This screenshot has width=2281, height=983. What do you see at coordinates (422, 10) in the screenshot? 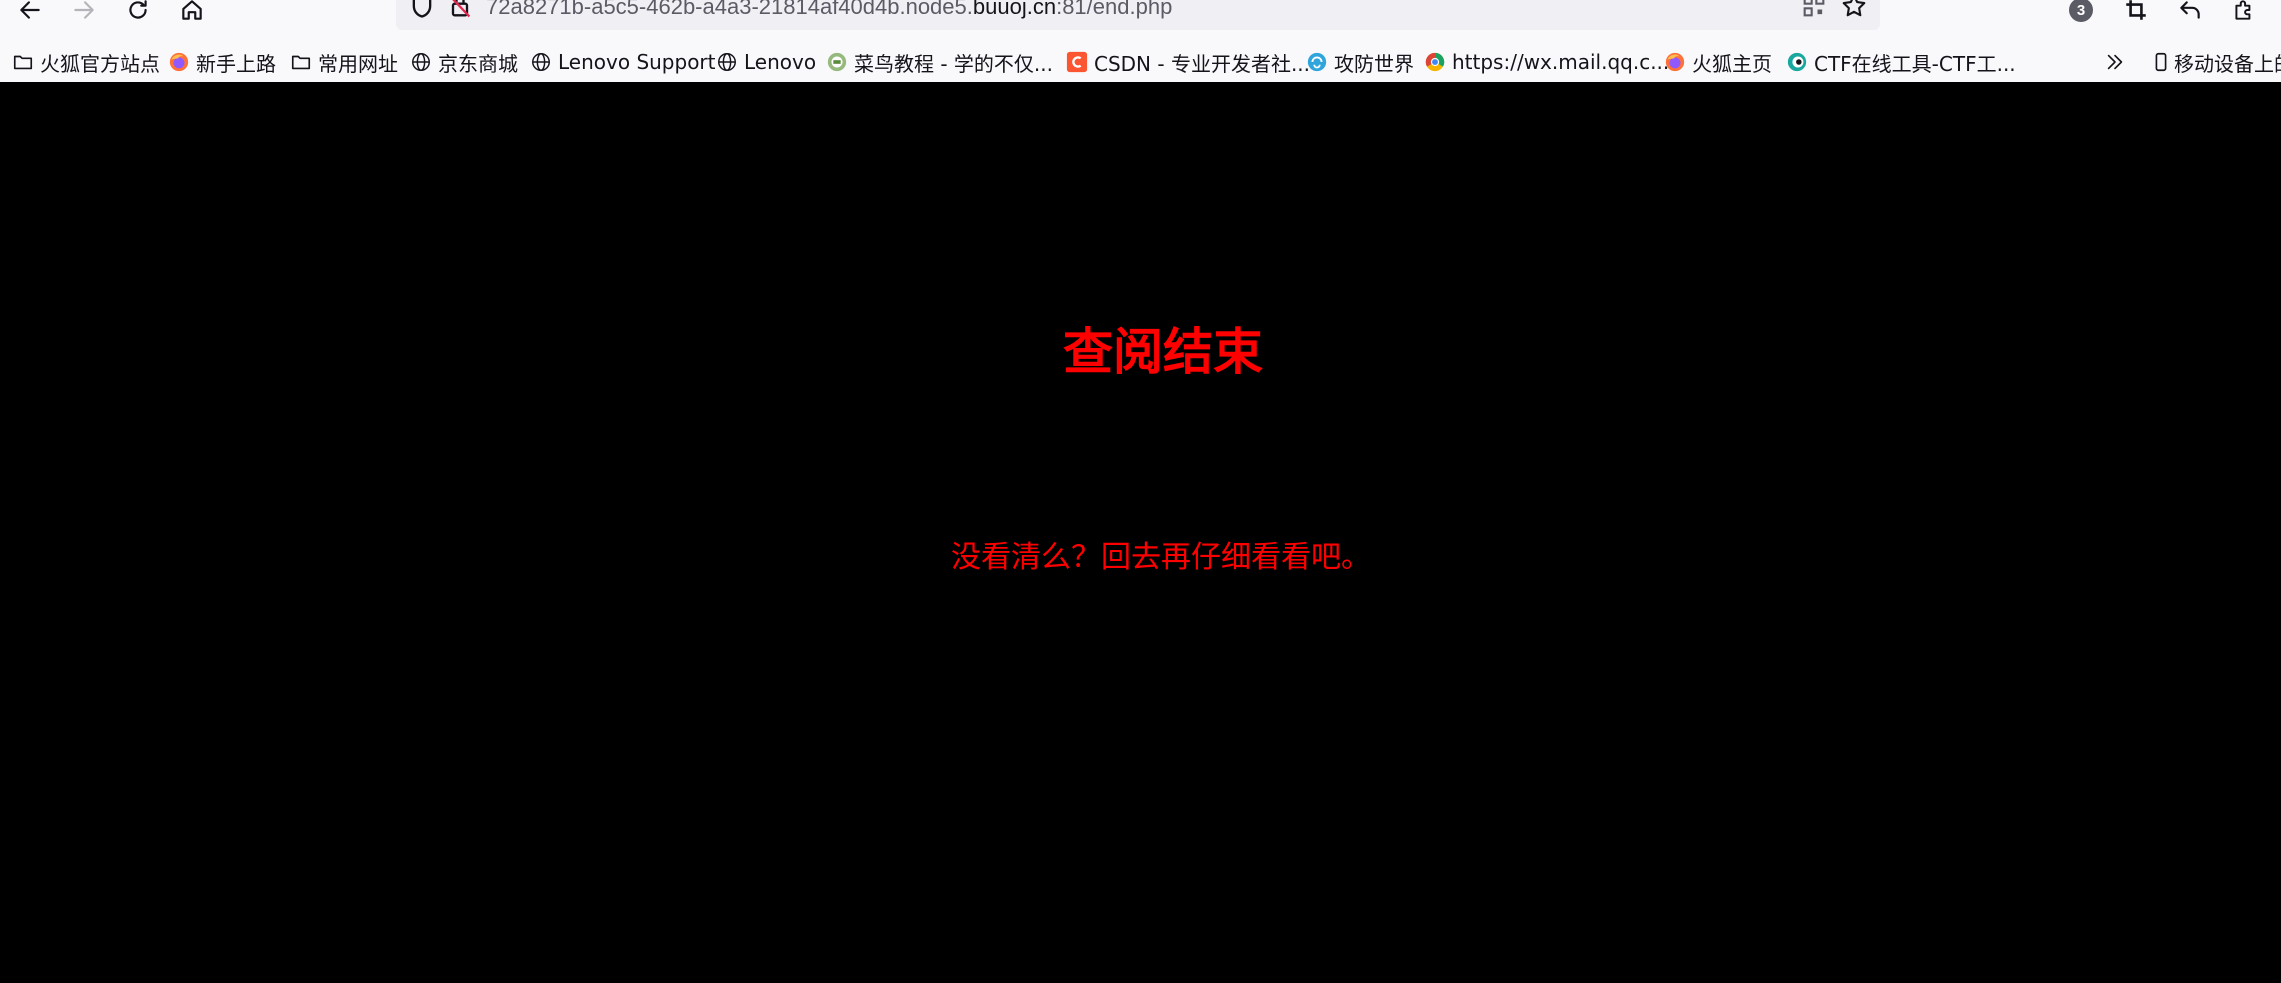
I see `shield-icon` at bounding box center [422, 10].